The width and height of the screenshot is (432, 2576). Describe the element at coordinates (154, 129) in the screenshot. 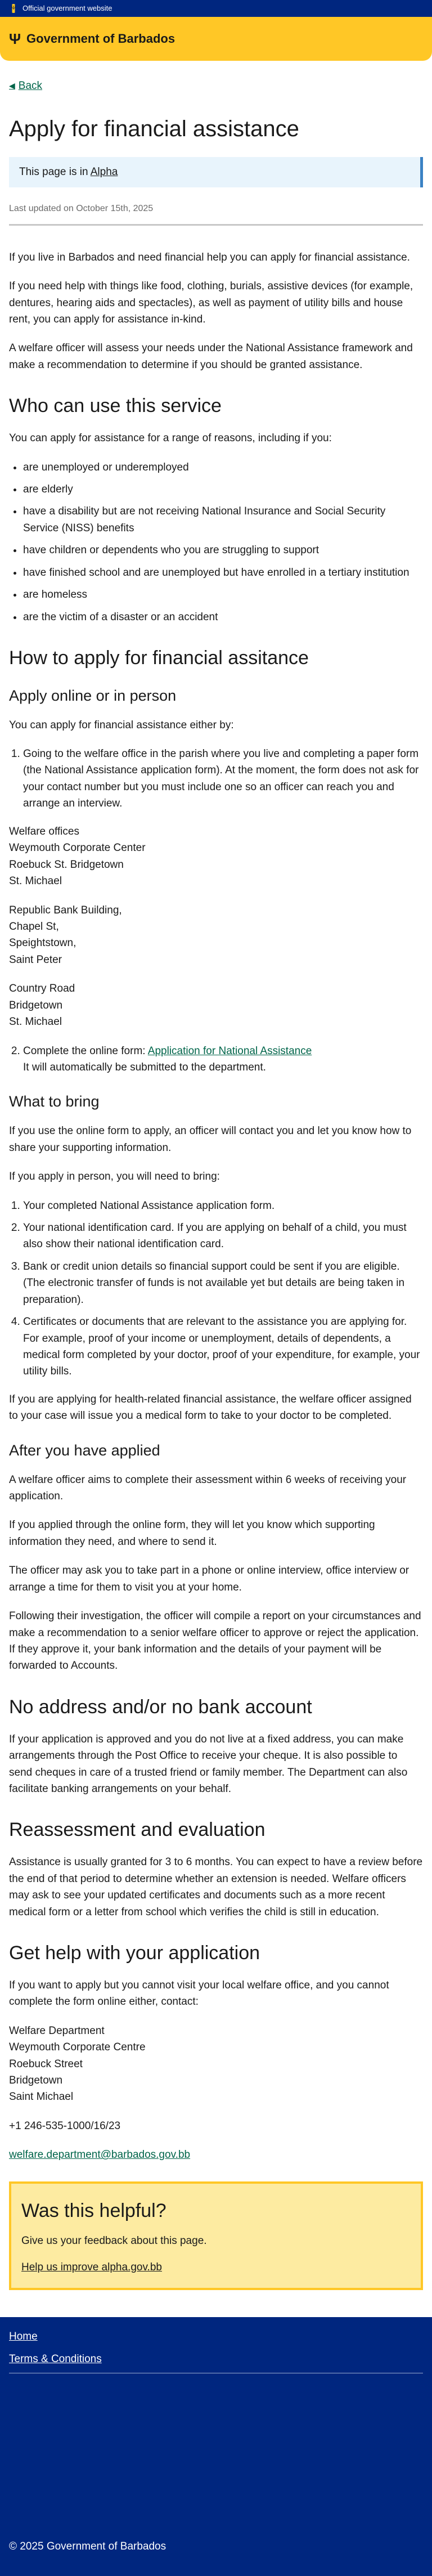

I see `page-title: Apply for financial assistance` at that location.